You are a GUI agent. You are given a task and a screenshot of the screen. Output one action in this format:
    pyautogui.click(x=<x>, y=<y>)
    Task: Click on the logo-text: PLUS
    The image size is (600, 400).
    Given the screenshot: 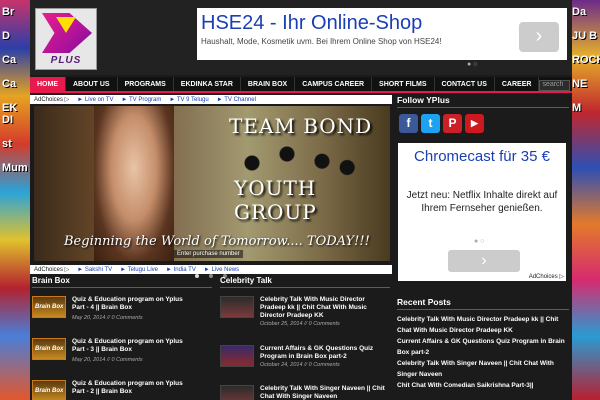 What is the action you would take?
    pyautogui.click(x=66, y=60)
    